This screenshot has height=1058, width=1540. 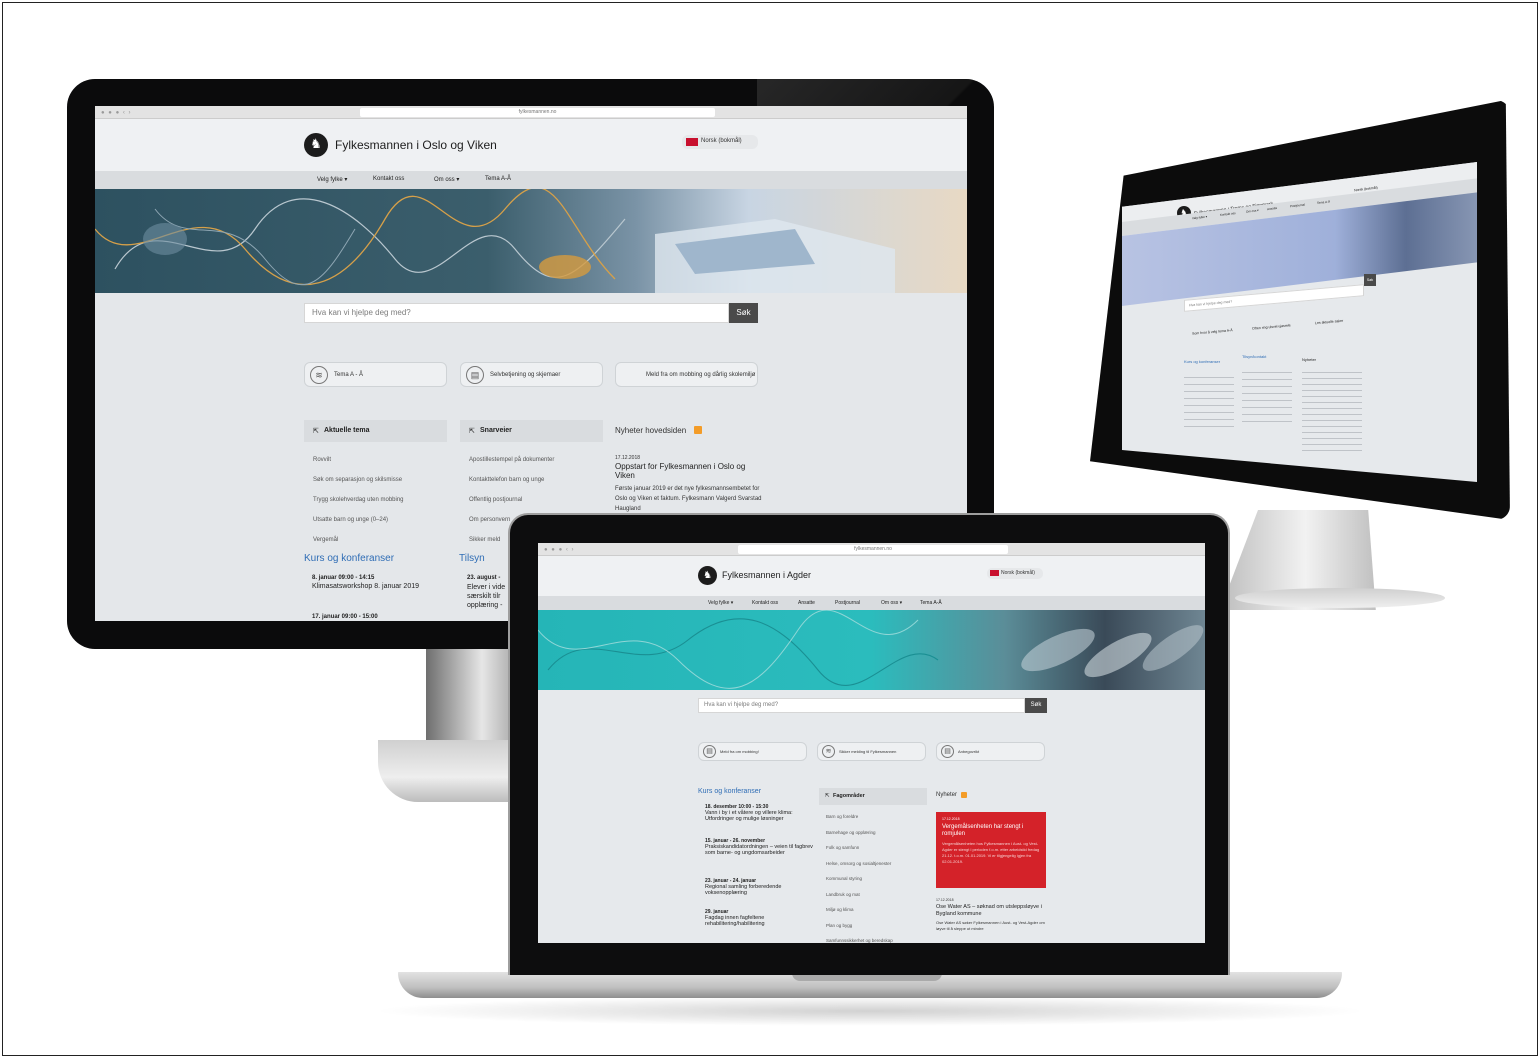 What do you see at coordinates (365, 586) in the screenshot?
I see `event-title: Klimasatsworkshop 8. januar 2019` at bounding box center [365, 586].